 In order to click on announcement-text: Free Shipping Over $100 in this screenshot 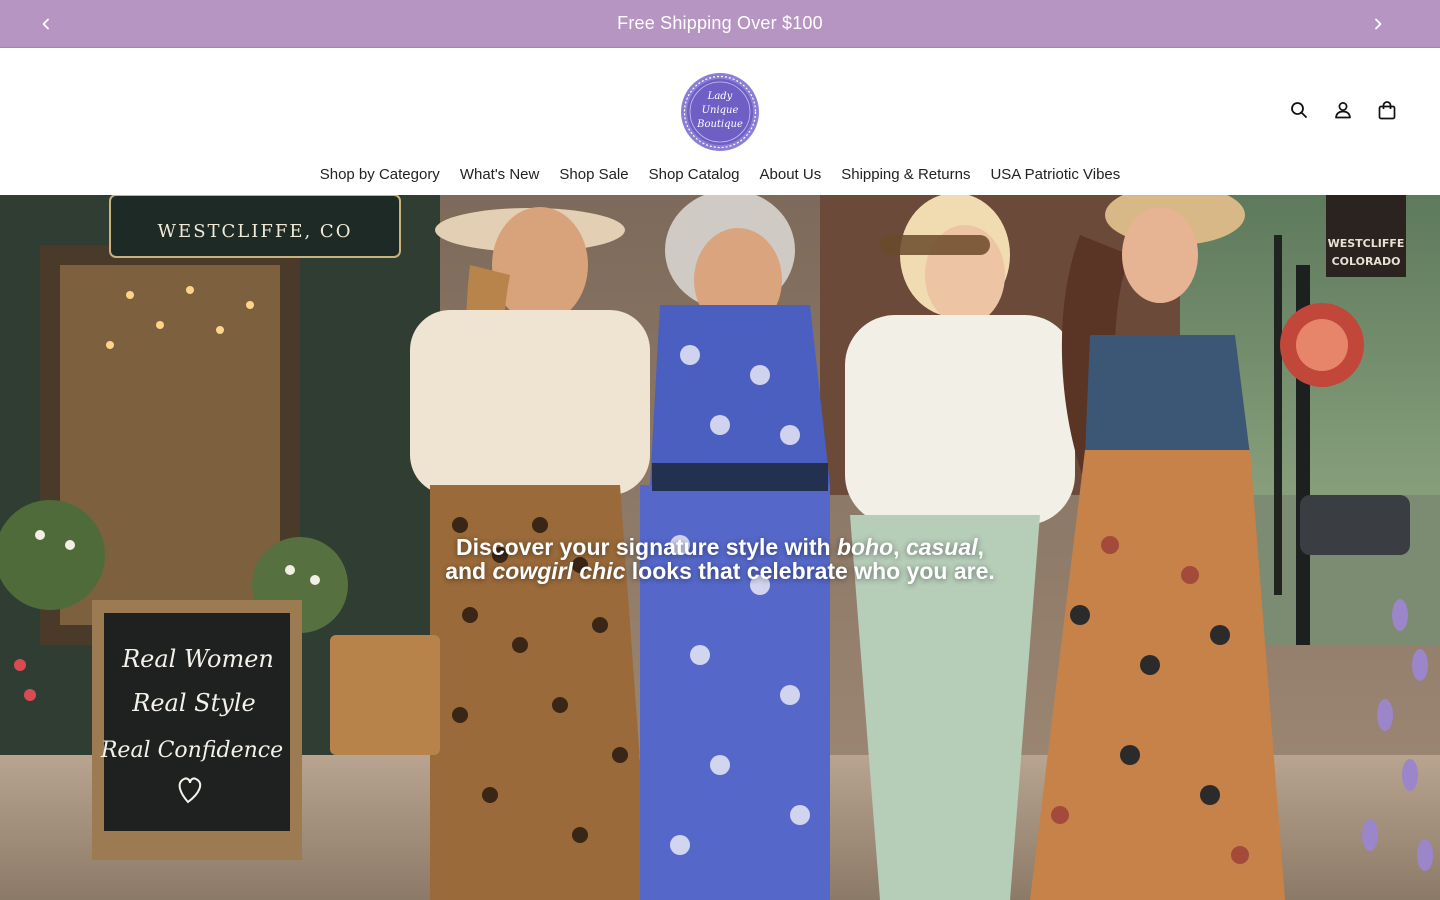, I will do `click(720, 23)`.